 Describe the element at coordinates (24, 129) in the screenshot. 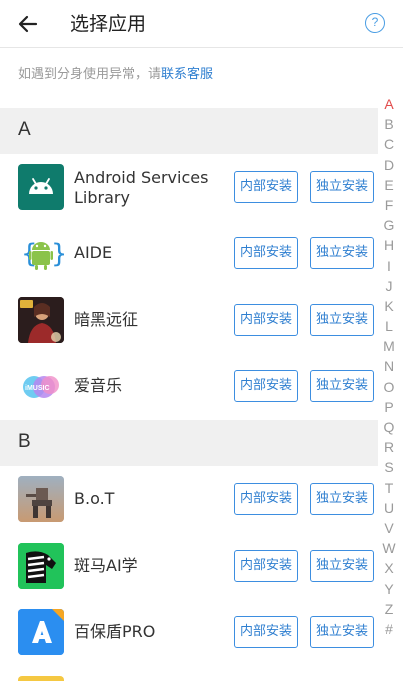

I see `section-letter: A` at that location.